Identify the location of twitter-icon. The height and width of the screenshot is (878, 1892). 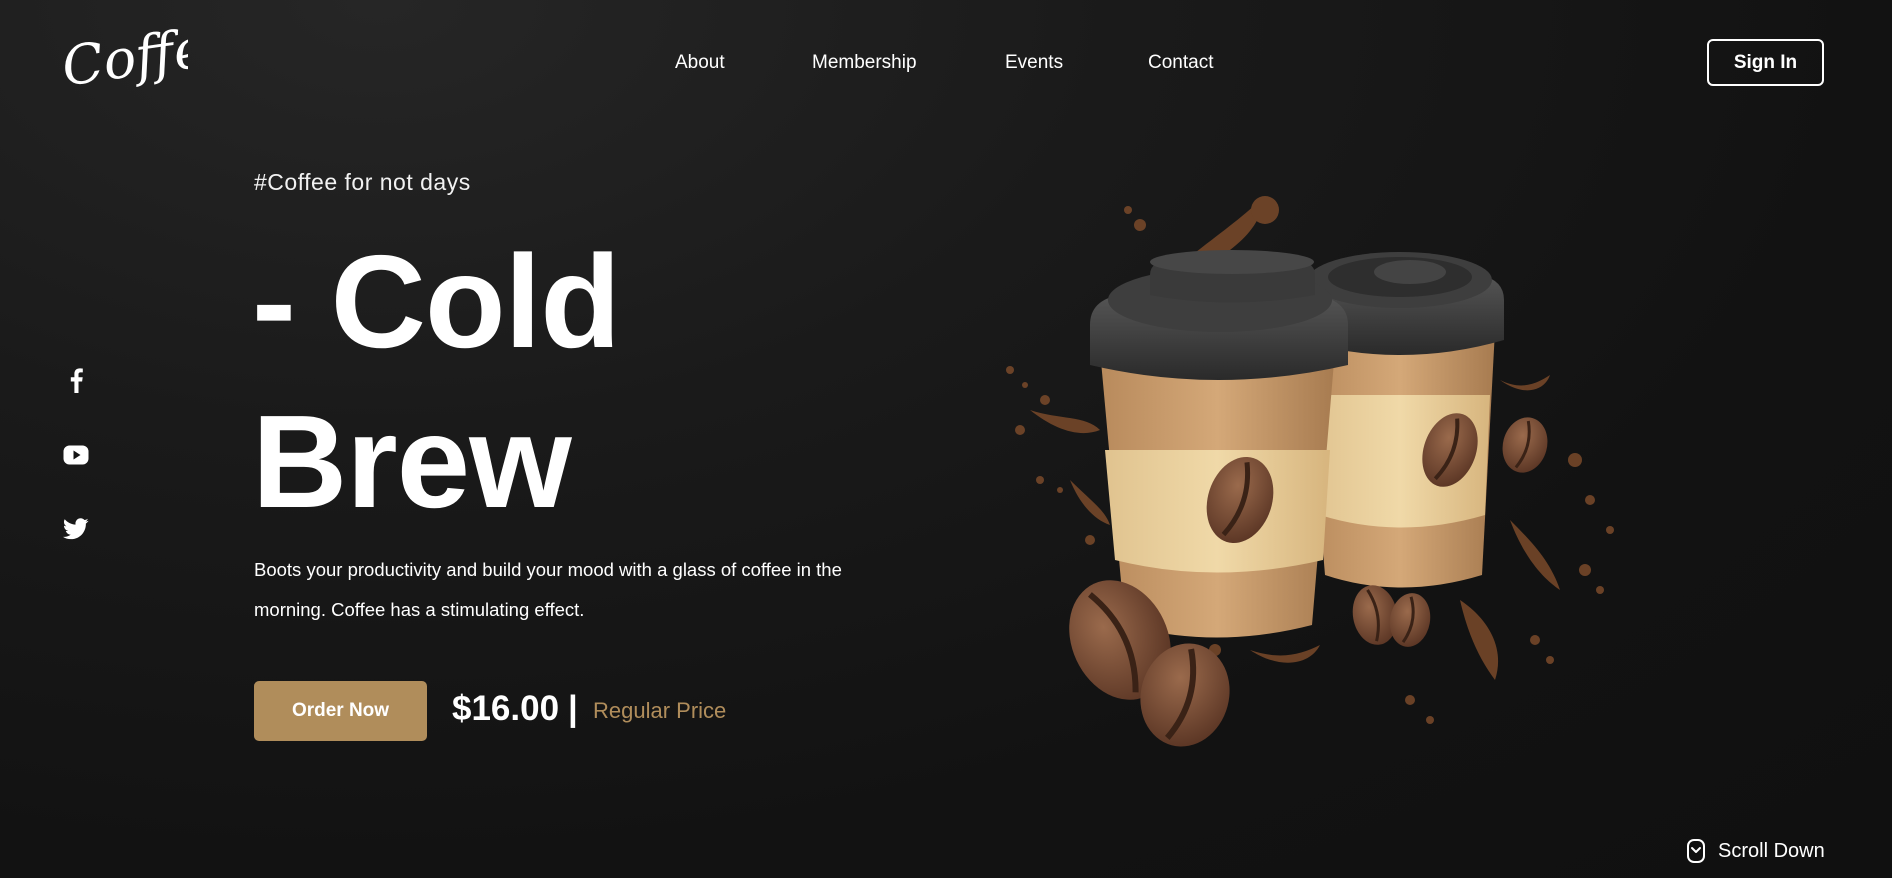
(76, 529).